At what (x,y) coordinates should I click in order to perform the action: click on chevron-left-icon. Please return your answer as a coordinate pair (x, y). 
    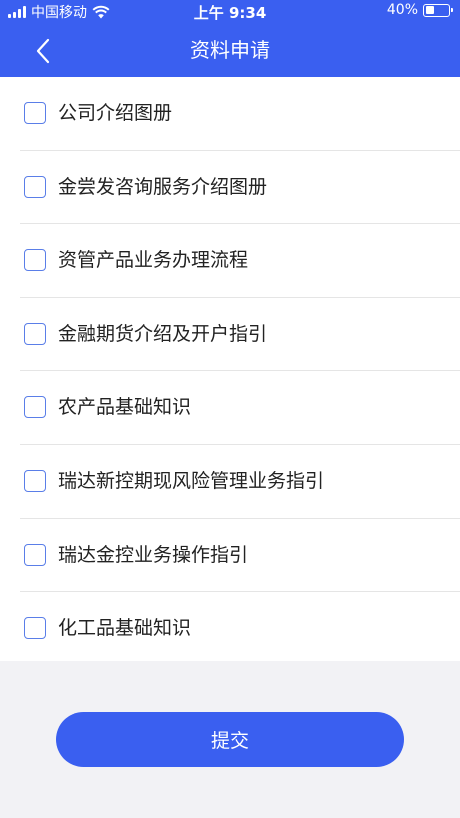
    Looking at the image, I should click on (43, 51).